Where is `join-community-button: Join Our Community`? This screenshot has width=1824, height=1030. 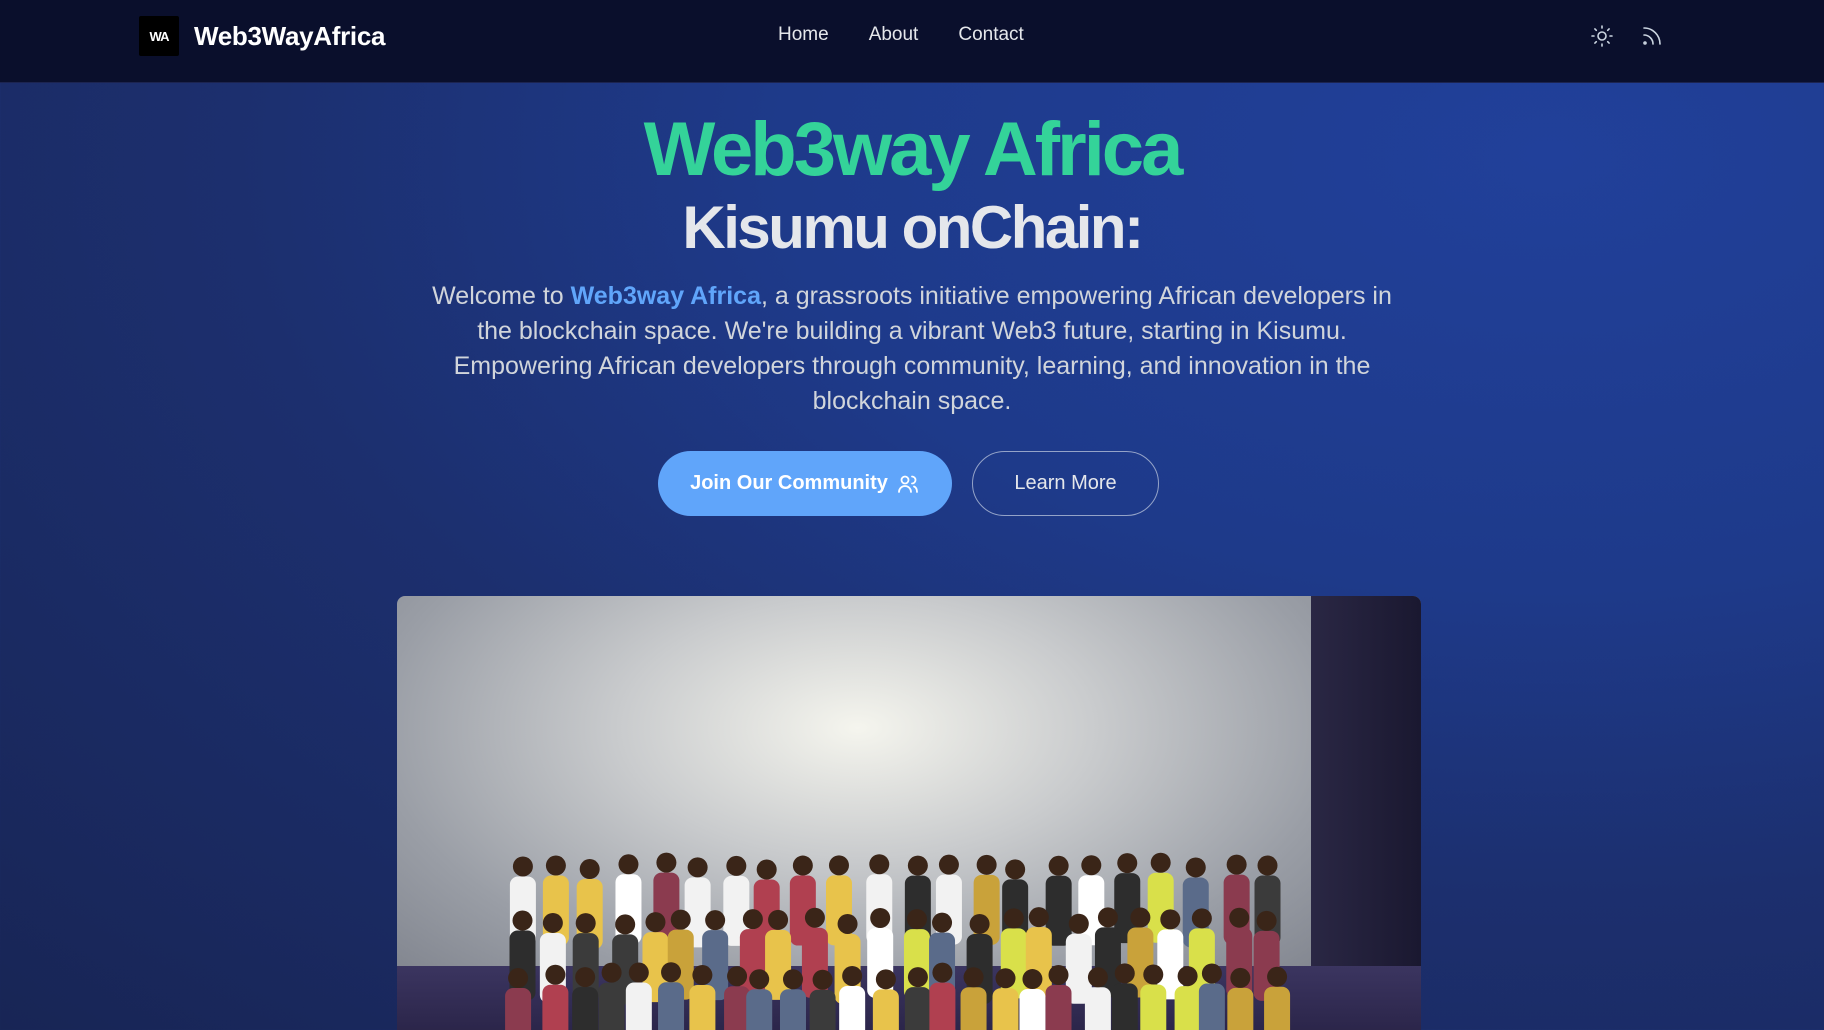
join-community-button: Join Our Community is located at coordinates (805, 483).